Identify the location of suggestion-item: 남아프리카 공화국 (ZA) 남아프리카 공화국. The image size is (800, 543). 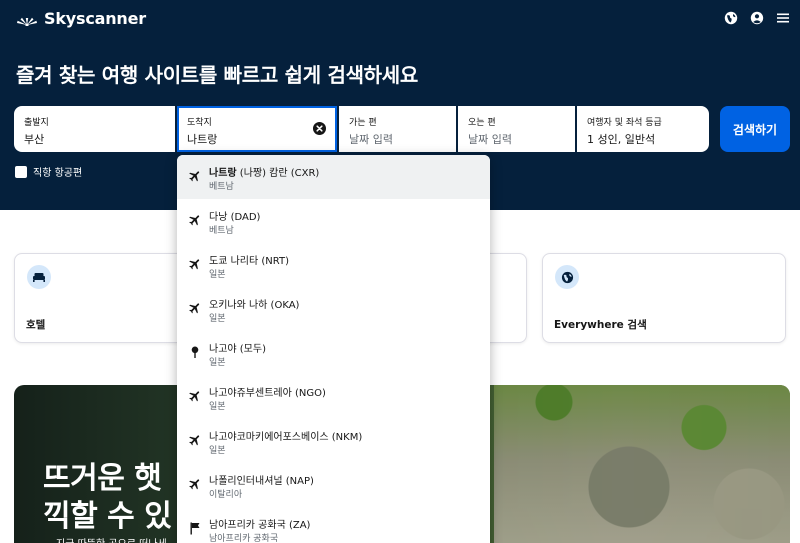
(333, 525).